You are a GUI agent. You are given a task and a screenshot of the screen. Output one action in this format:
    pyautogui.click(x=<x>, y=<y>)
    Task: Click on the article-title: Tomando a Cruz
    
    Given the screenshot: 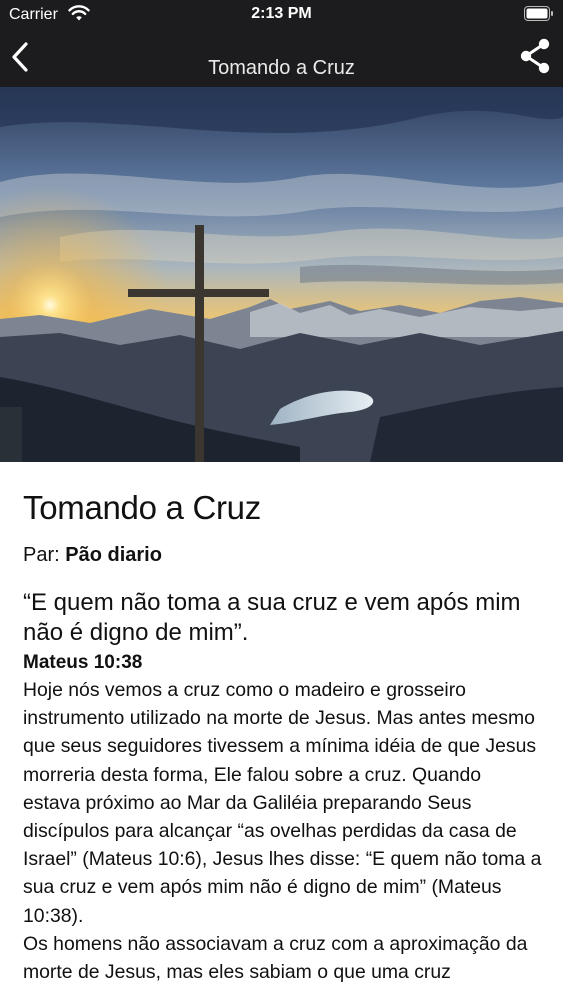 What is the action you would take?
    pyautogui.click(x=142, y=507)
    